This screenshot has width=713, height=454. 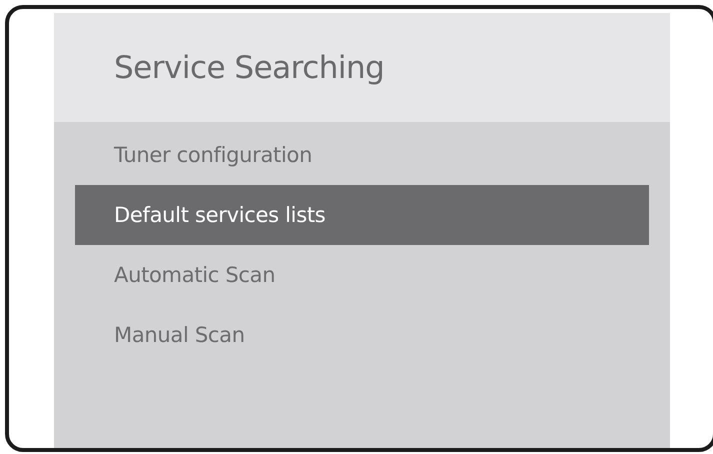 What do you see at coordinates (362, 335) in the screenshot?
I see `menu-item: Manual Scan` at bounding box center [362, 335].